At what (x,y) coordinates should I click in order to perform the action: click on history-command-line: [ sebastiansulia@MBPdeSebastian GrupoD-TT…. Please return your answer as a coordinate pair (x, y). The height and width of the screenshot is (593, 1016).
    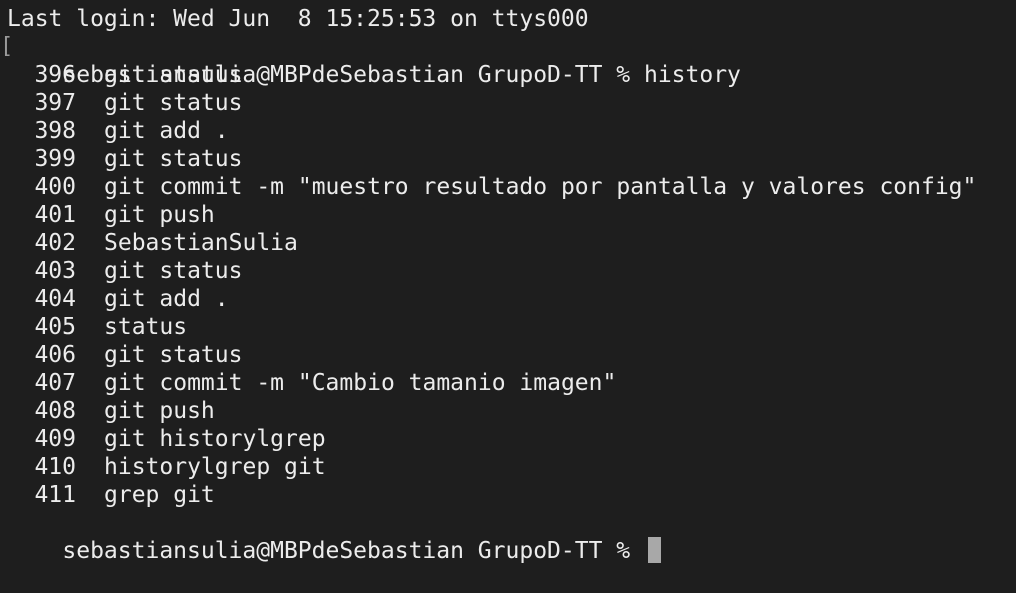
    Looking at the image, I should click on (508, 60).